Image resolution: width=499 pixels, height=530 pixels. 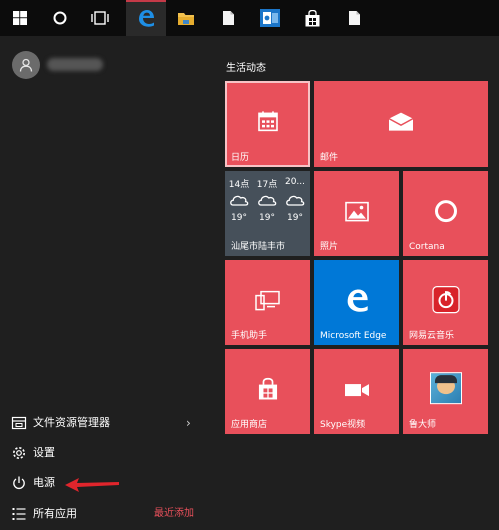 I want to click on tile-cortana: Cortana, so click(x=445, y=213).